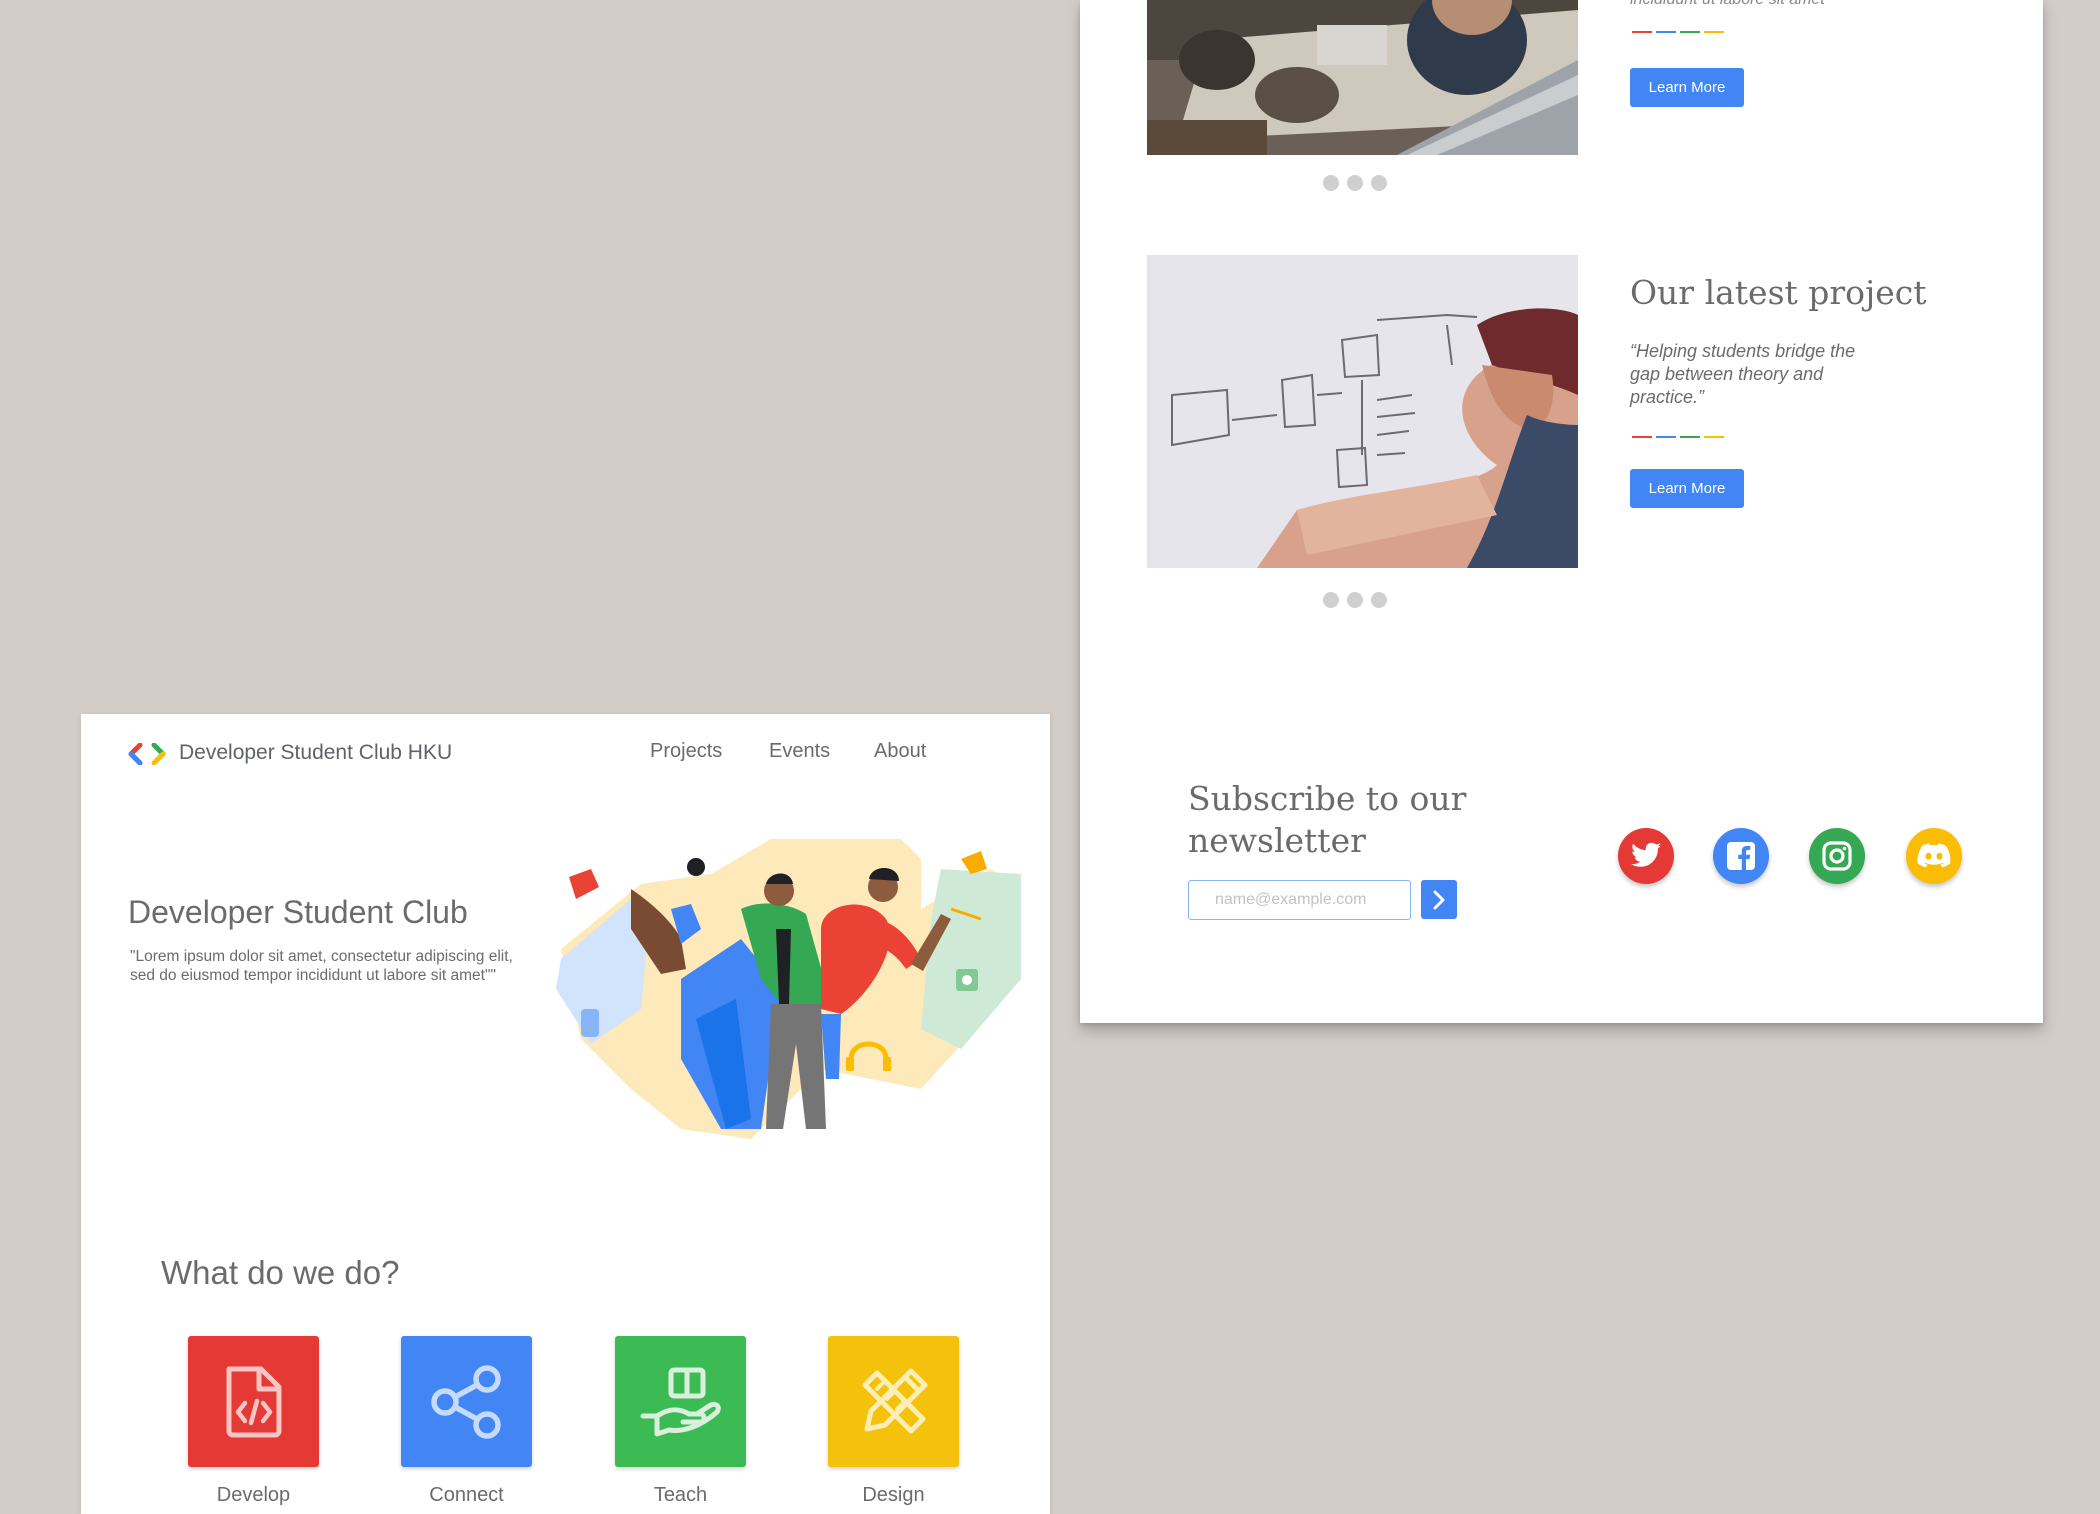 The width and height of the screenshot is (2100, 1514). Describe the element at coordinates (280, 1272) in the screenshot. I see `what-title: What do we do?` at that location.